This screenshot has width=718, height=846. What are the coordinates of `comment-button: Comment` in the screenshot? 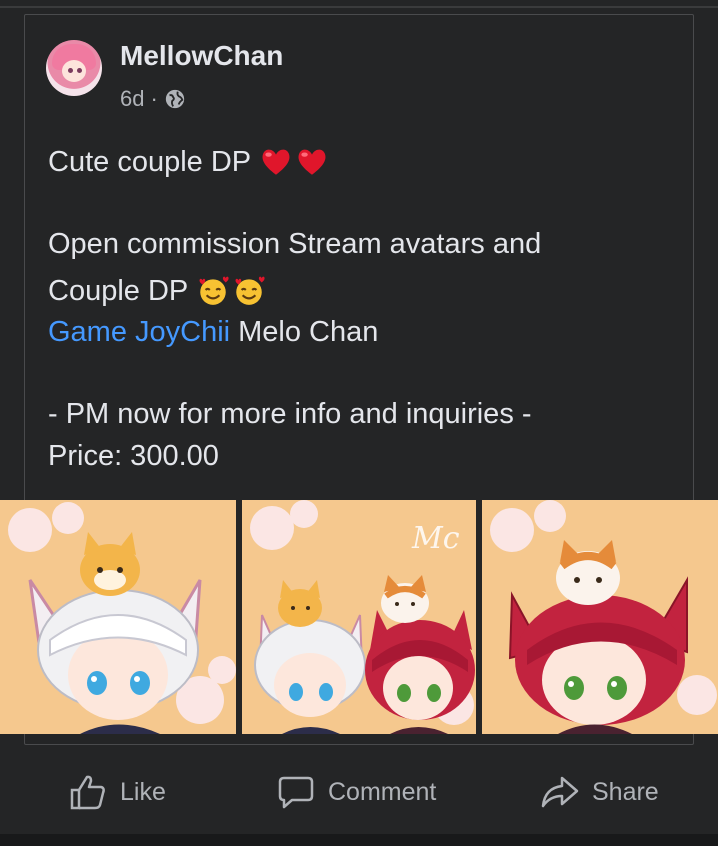 It's located at (356, 792).